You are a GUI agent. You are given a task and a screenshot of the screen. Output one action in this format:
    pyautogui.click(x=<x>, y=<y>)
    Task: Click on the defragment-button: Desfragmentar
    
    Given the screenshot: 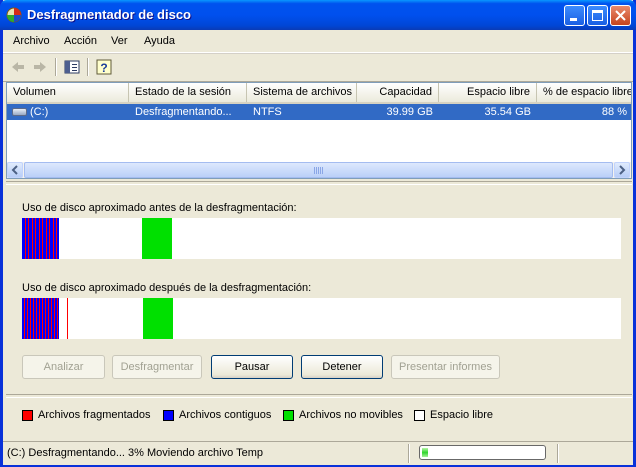 What is the action you would take?
    pyautogui.click(x=157, y=367)
    